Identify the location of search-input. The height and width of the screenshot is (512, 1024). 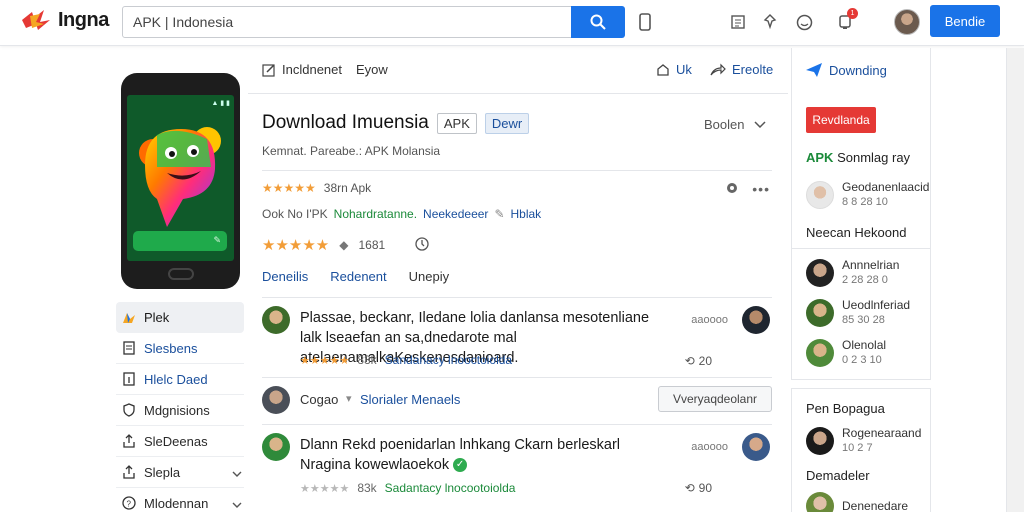
(343, 22).